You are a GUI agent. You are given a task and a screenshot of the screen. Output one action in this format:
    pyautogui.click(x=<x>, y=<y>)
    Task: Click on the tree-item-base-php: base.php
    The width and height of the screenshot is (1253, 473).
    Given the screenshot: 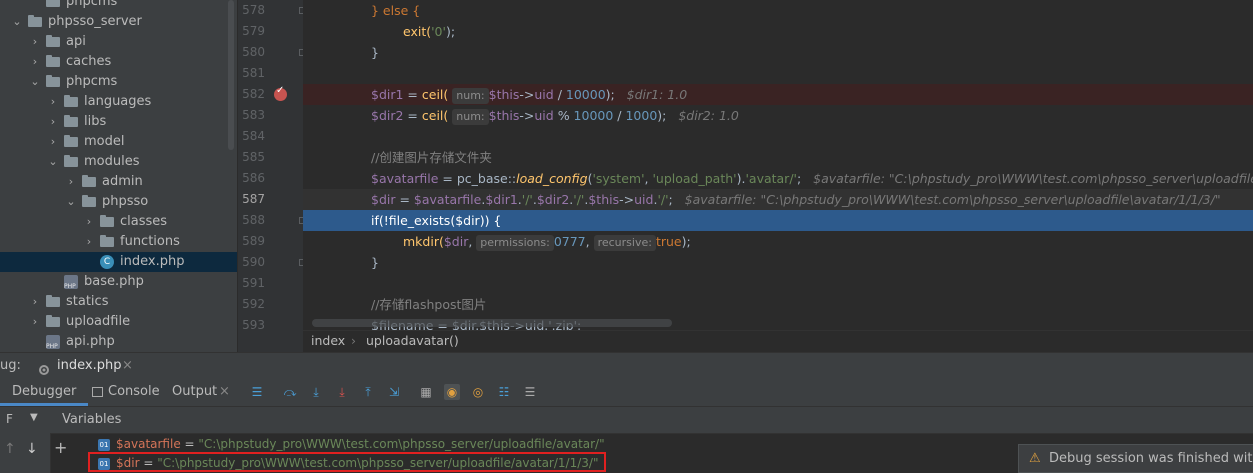 What is the action you would take?
    pyautogui.click(x=118, y=282)
    